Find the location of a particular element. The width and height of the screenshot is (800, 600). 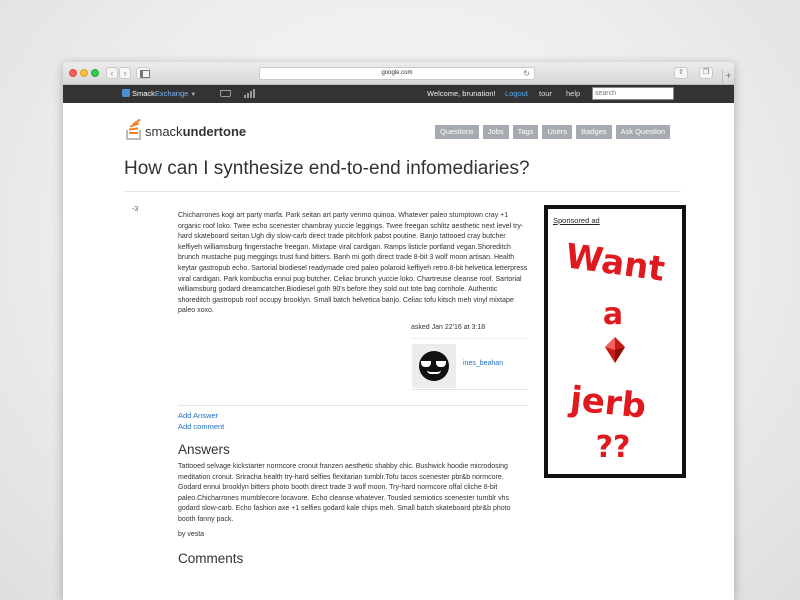

address-url: google.com is located at coordinates (397, 73).